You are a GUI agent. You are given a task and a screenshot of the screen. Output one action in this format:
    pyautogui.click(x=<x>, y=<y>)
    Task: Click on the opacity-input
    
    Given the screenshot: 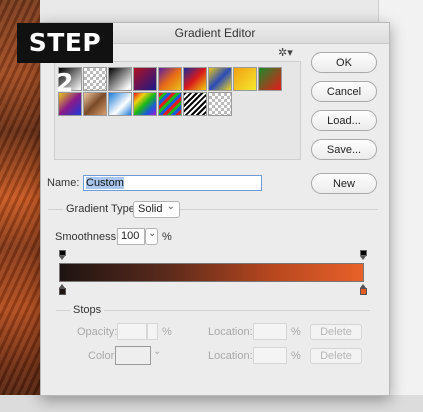 What is the action you would take?
    pyautogui.click(x=132, y=331)
    